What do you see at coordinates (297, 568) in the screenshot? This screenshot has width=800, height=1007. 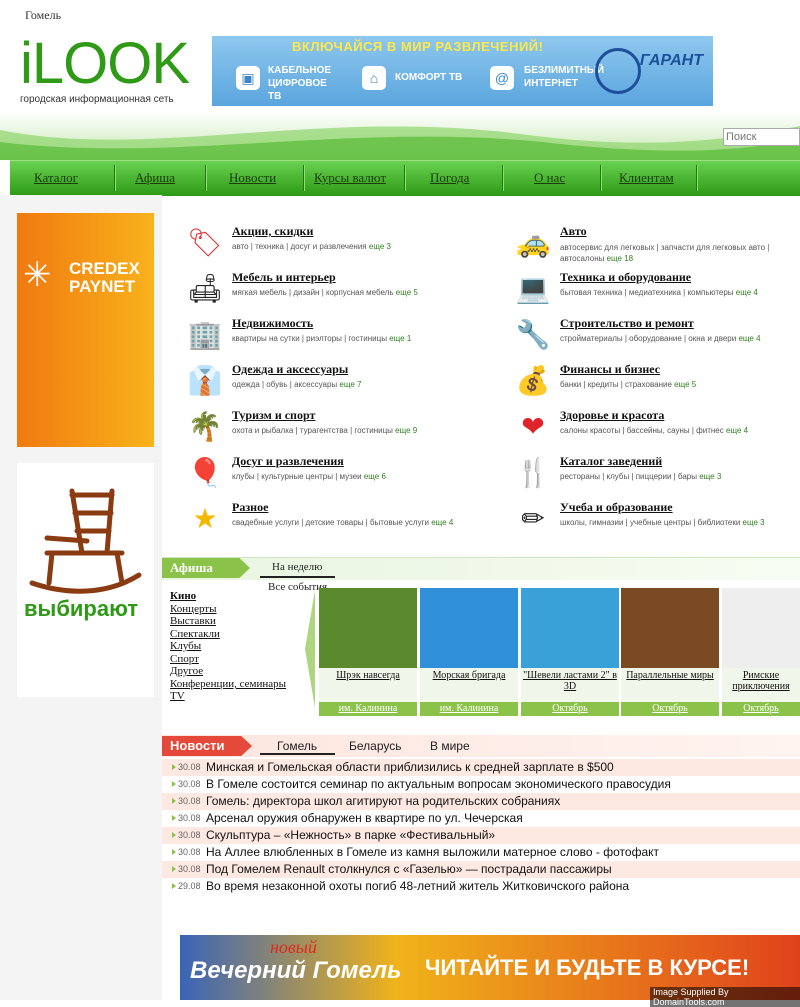 I see `tab-week: На неделю` at bounding box center [297, 568].